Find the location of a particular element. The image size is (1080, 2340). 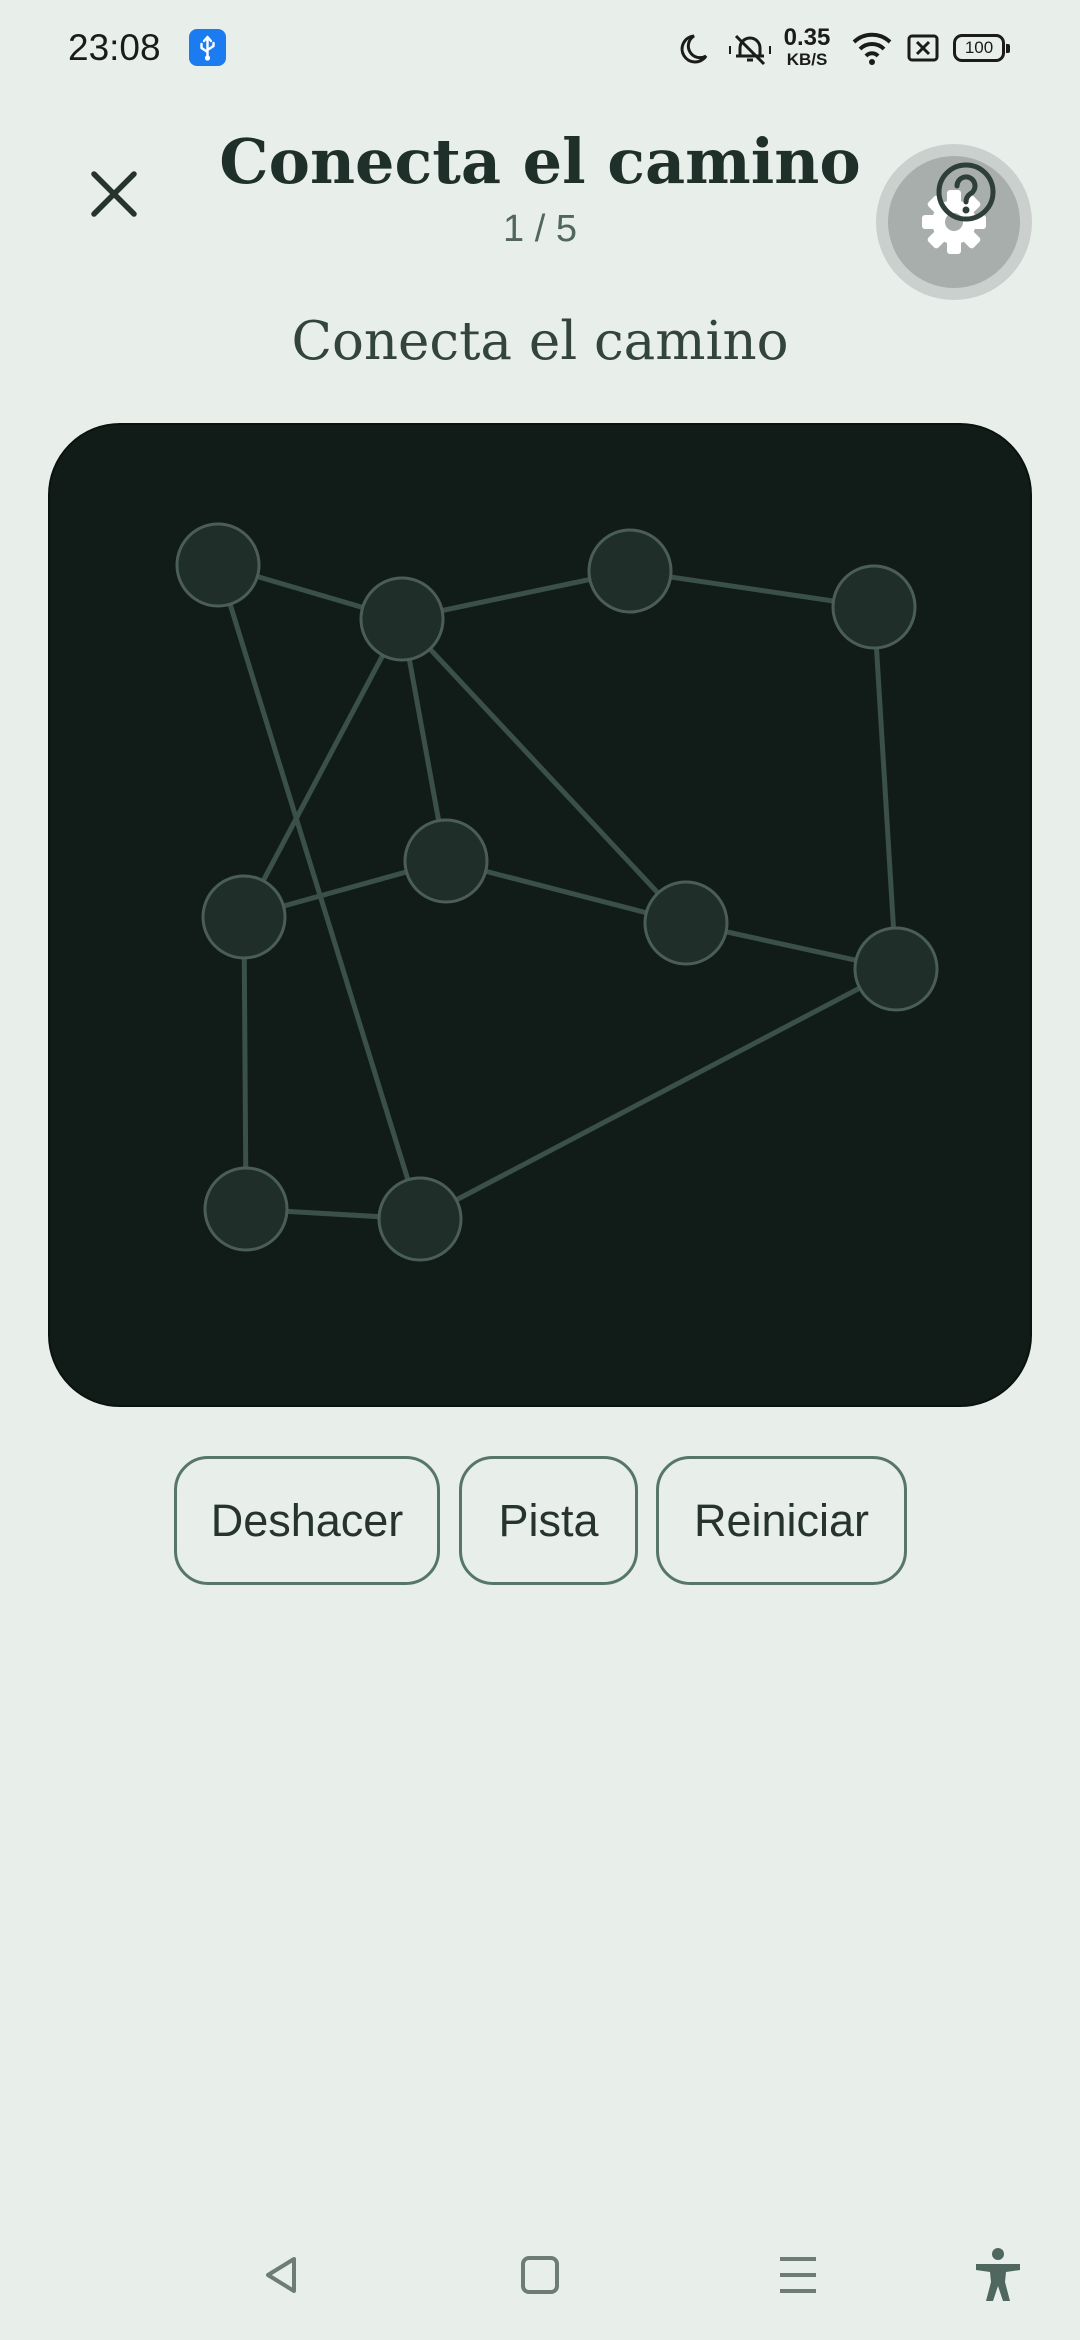

nav-home-button is located at coordinates (540, 2275).